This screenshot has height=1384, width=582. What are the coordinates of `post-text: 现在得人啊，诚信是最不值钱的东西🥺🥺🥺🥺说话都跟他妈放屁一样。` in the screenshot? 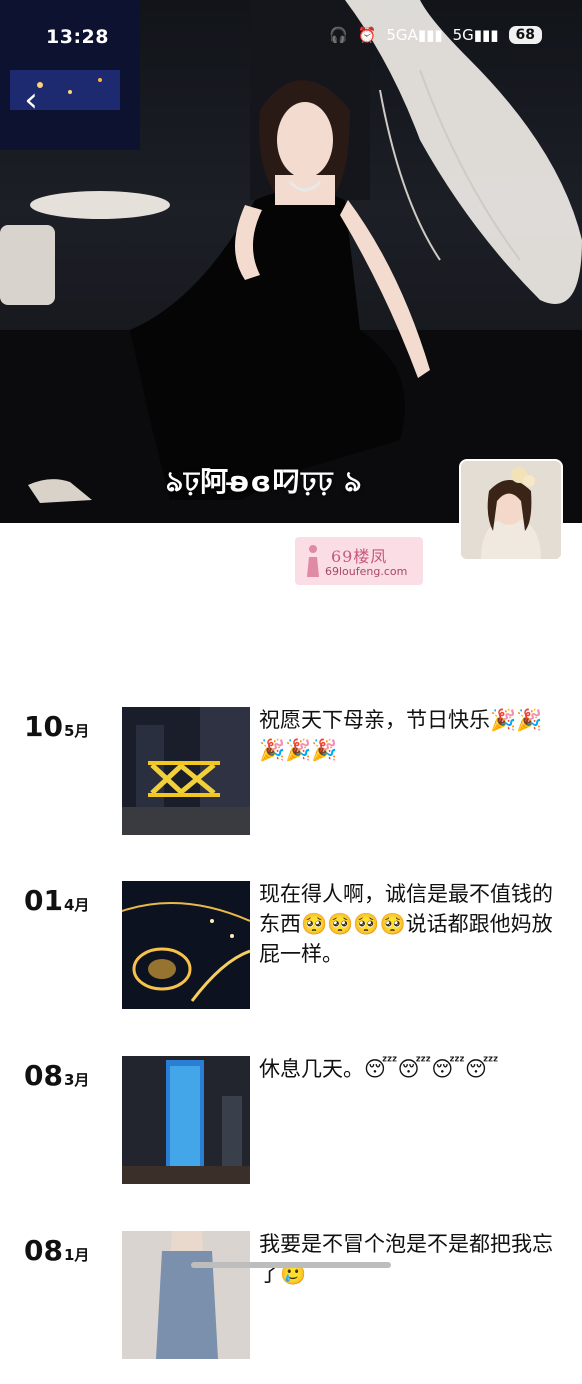 It's located at (406, 924).